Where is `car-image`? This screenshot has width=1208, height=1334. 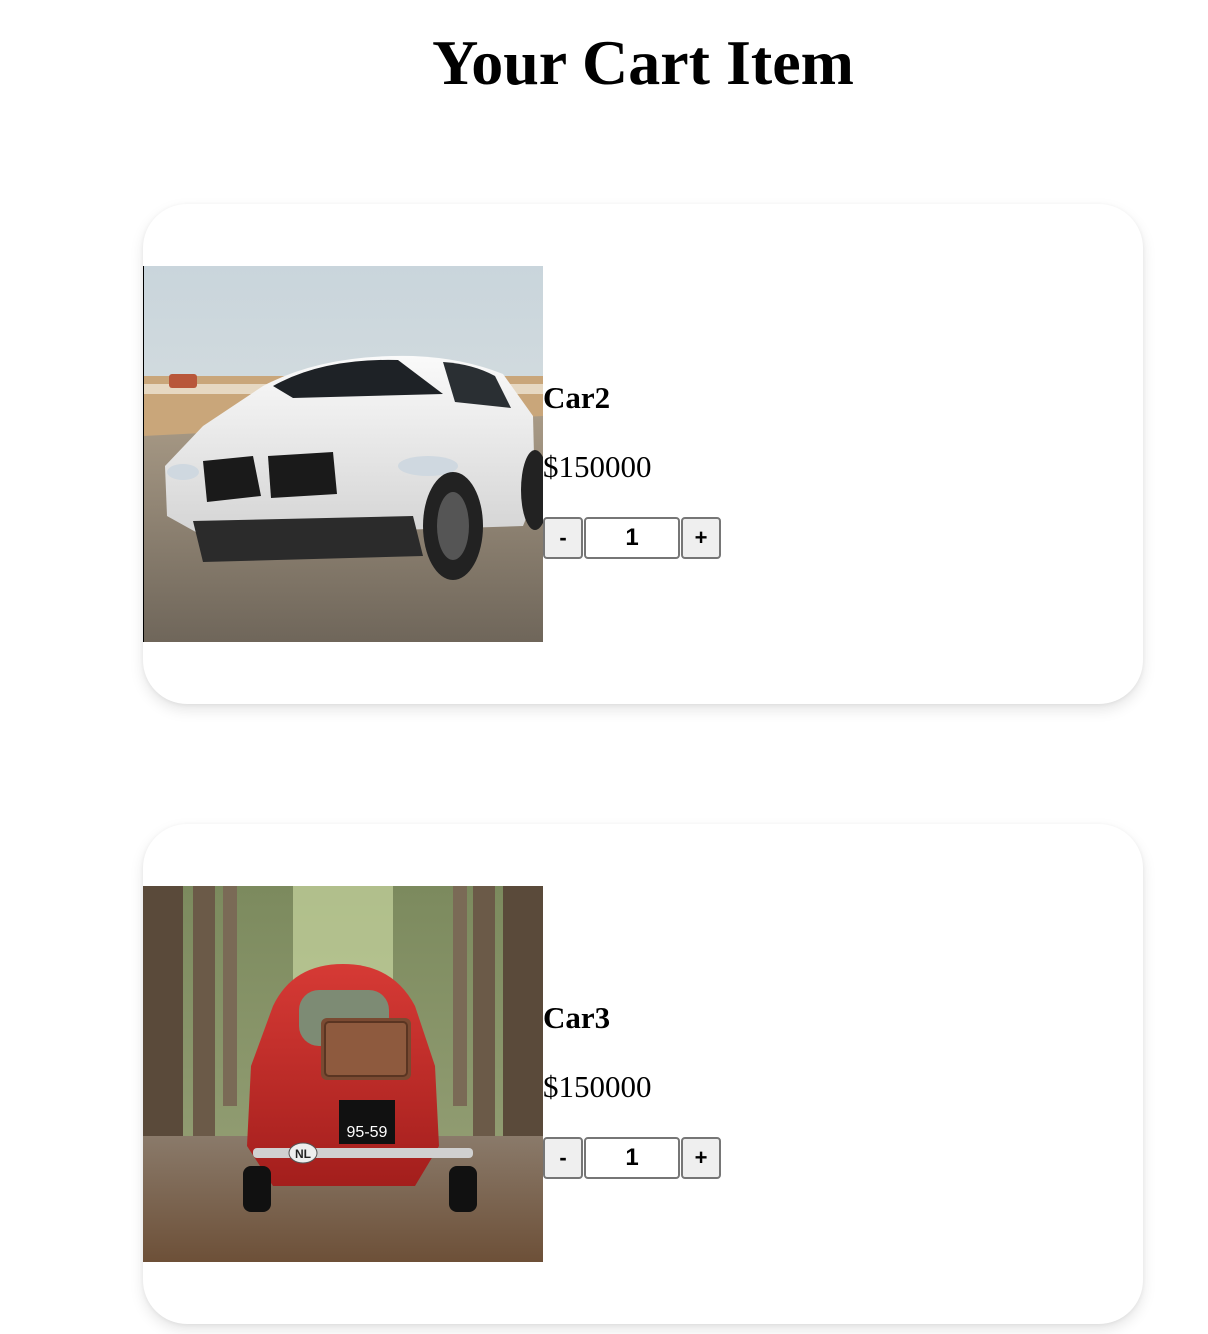 car-image is located at coordinates (343, 454).